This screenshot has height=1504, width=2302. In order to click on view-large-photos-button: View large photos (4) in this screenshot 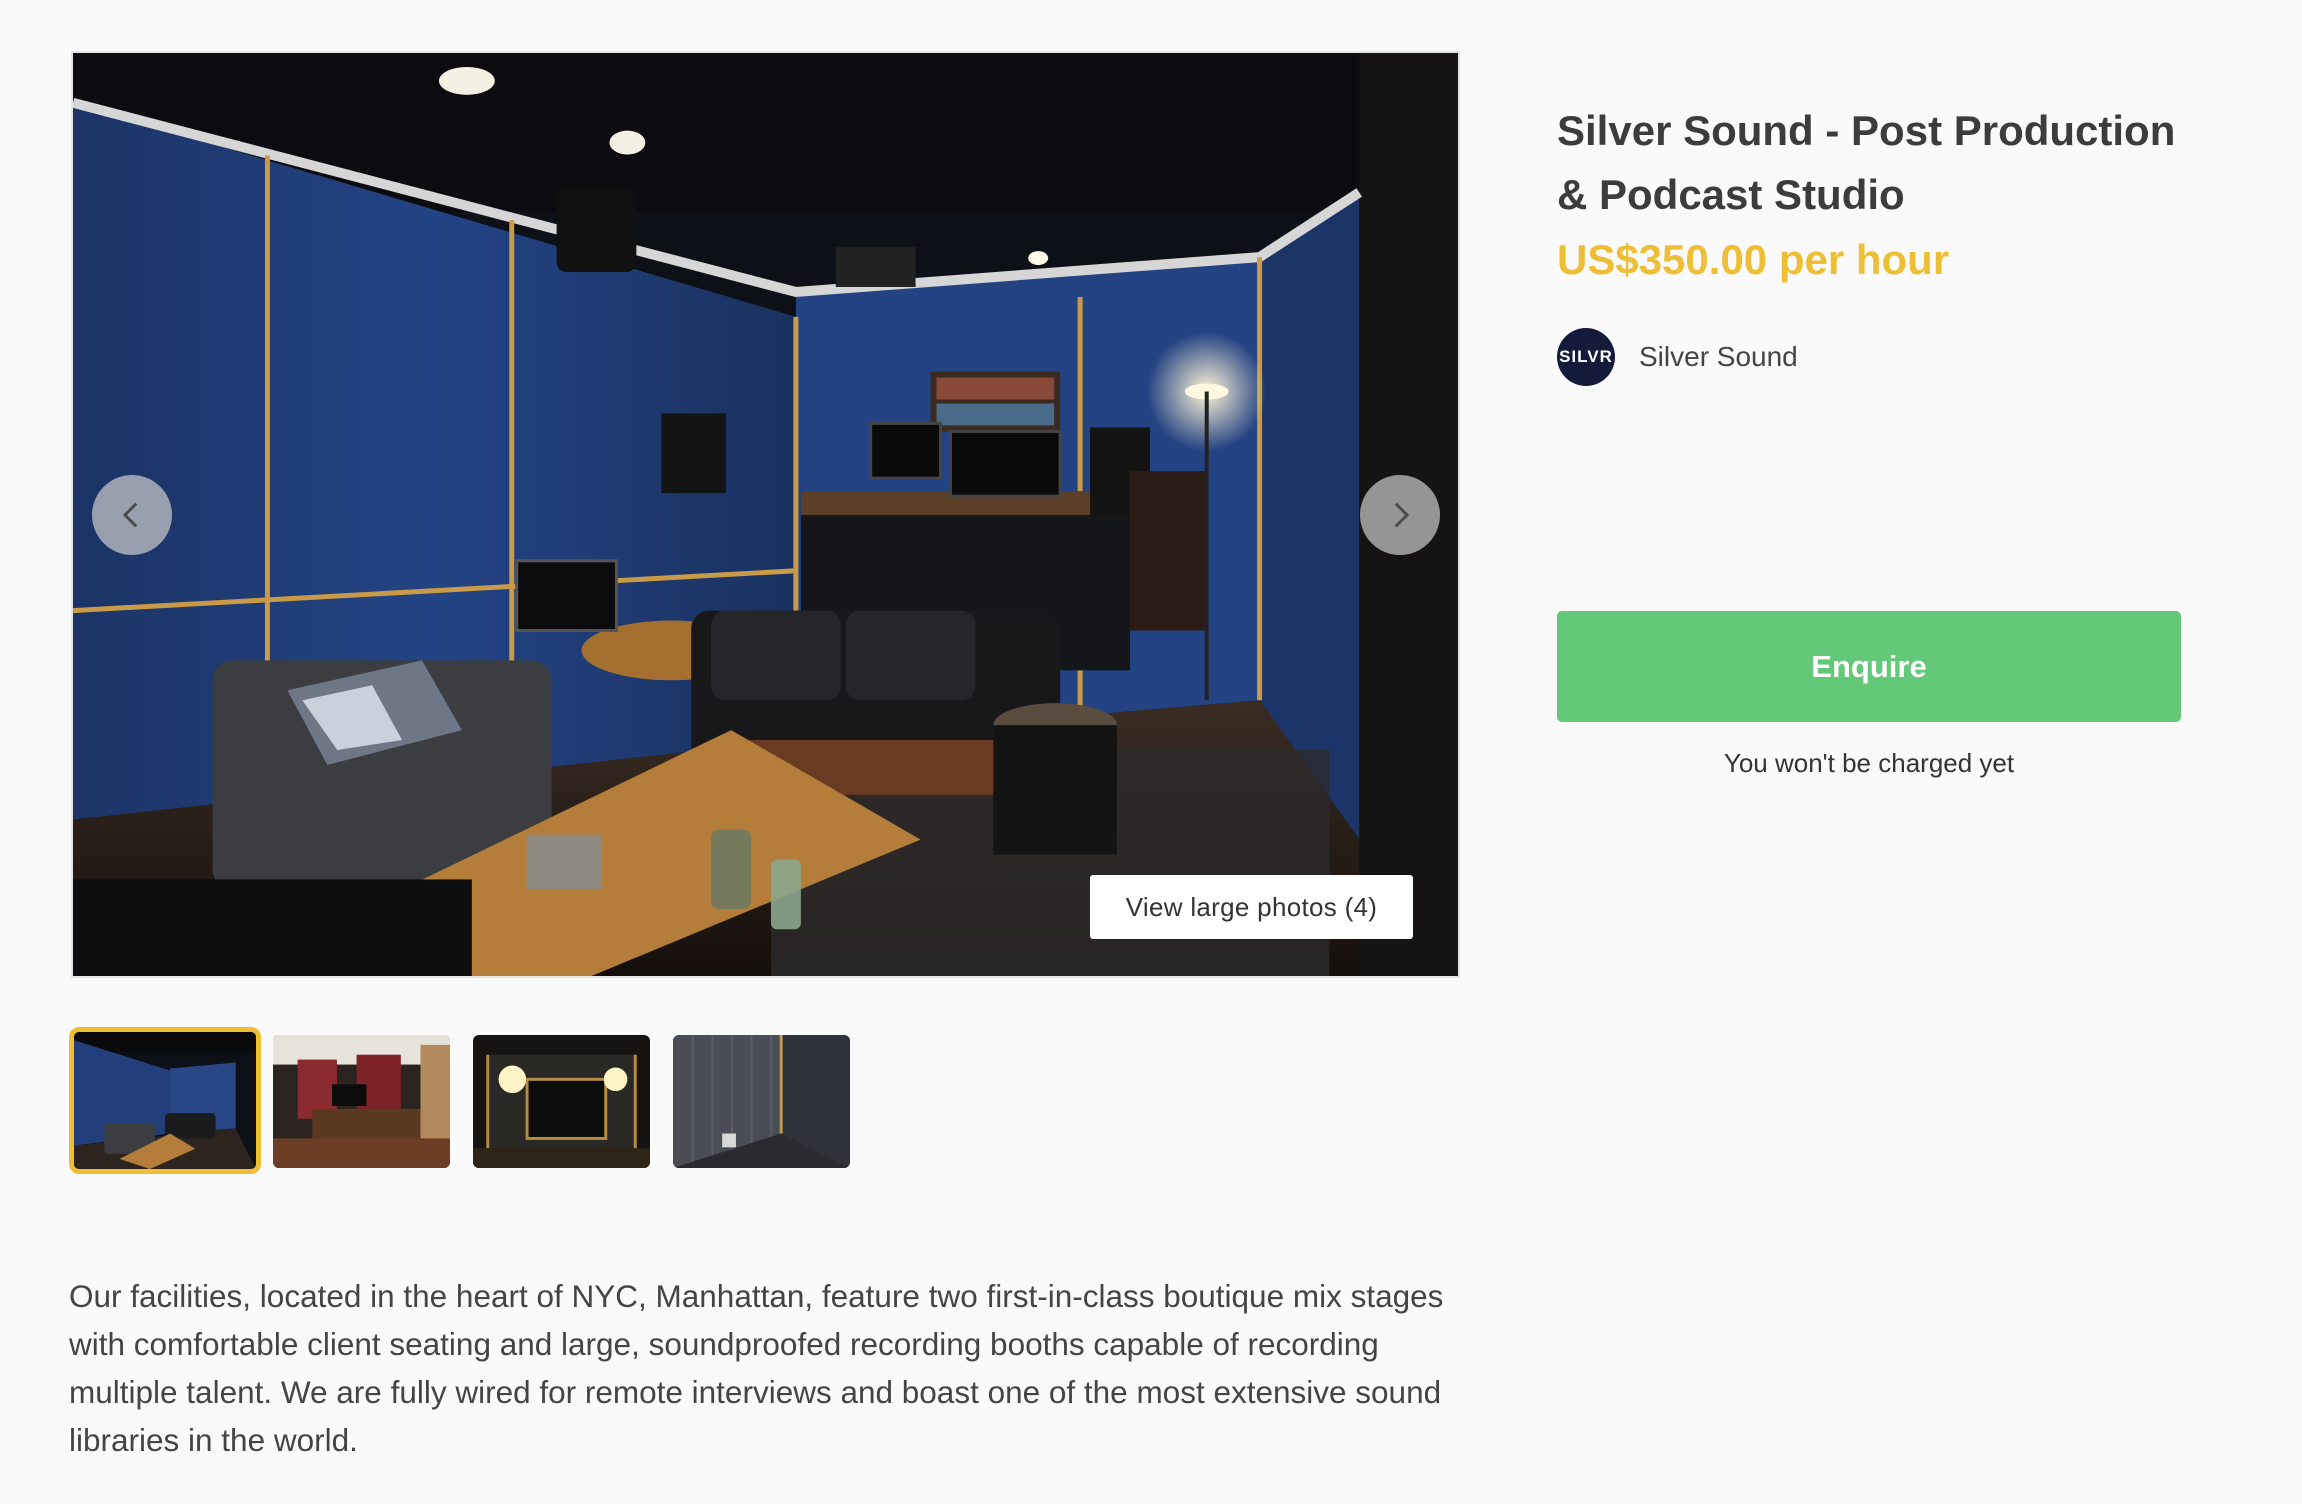, I will do `click(1251, 907)`.